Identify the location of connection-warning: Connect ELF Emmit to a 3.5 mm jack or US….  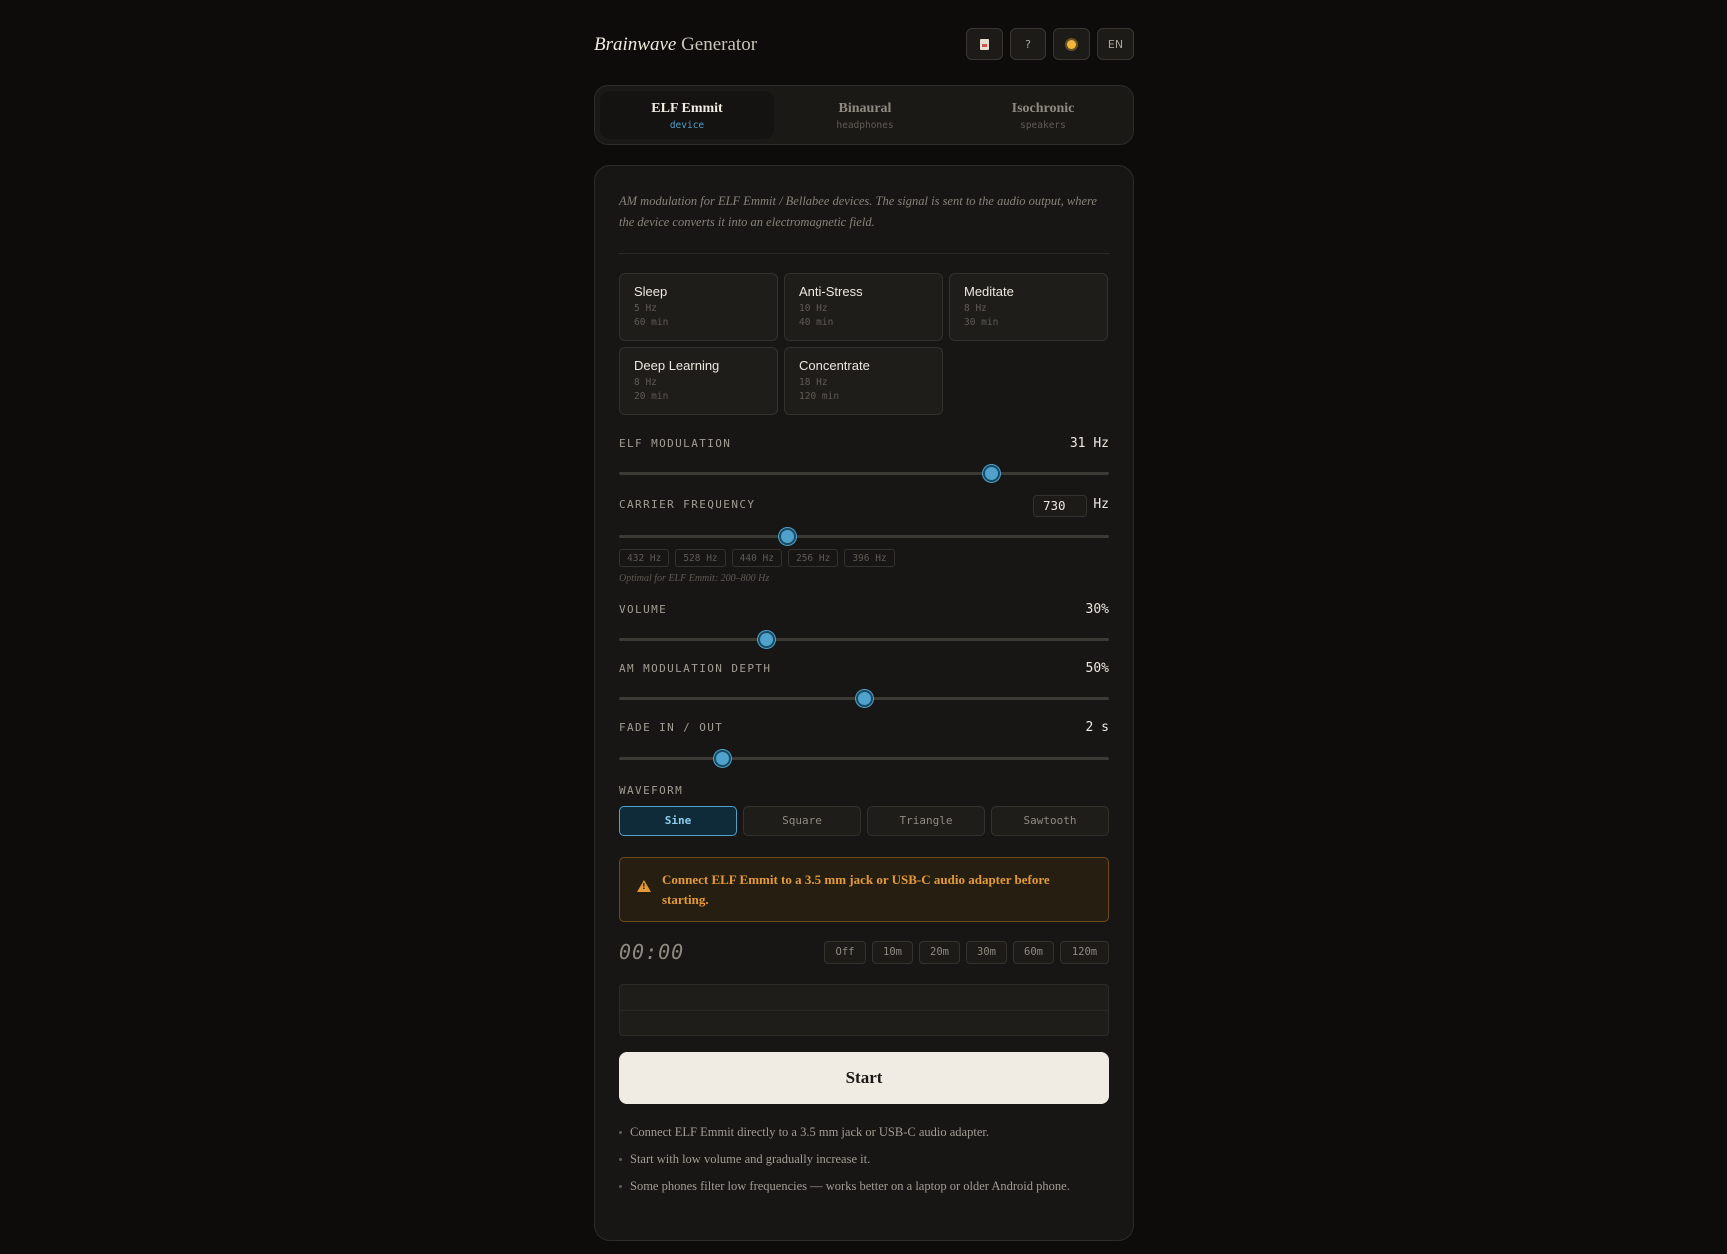
(864, 889).